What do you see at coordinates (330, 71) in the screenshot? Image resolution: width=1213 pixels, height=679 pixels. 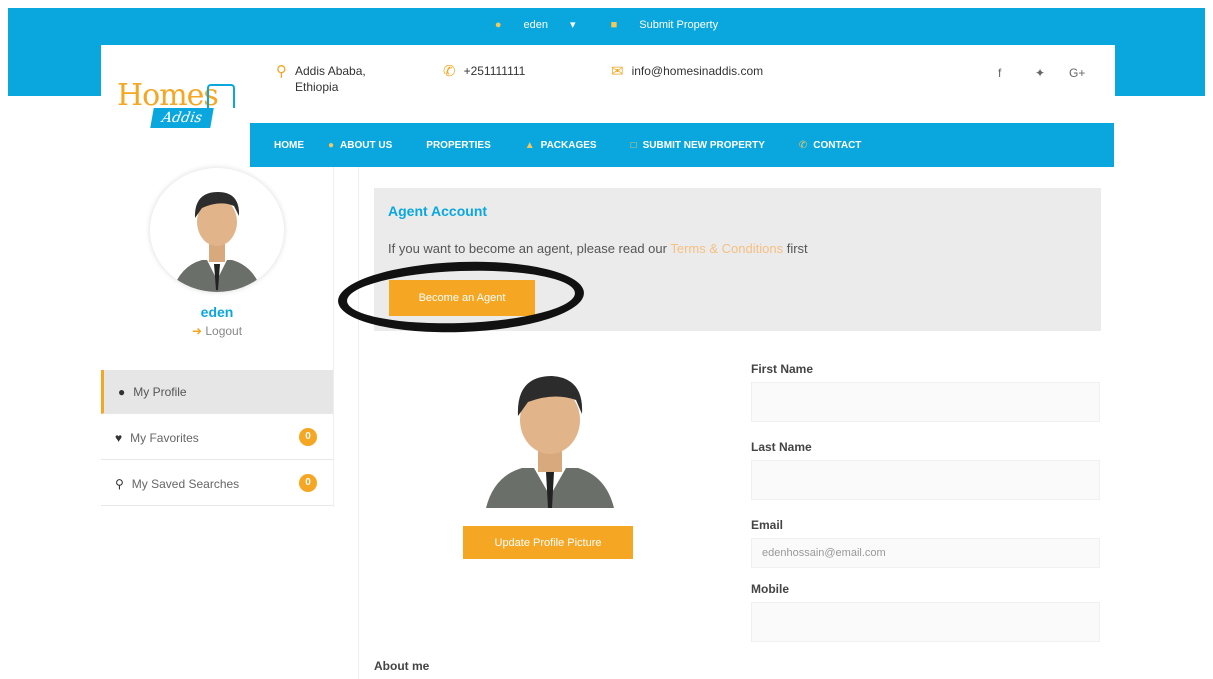 I see `address-line-1: Addis Ababa,` at bounding box center [330, 71].